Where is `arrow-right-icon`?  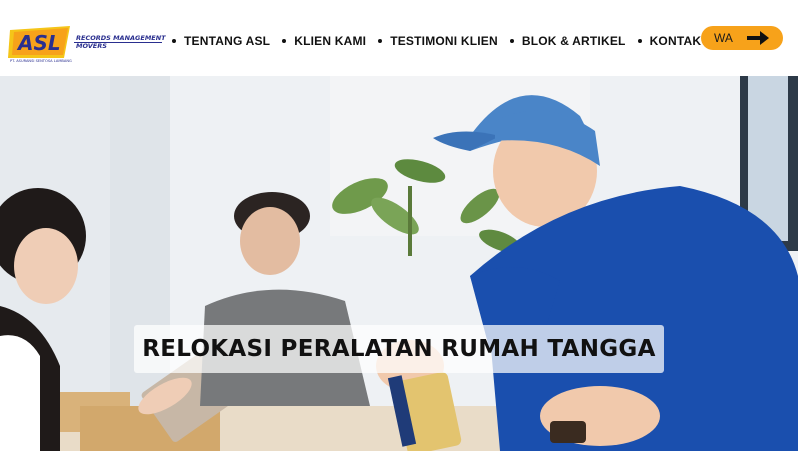 arrow-right-icon is located at coordinates (758, 38).